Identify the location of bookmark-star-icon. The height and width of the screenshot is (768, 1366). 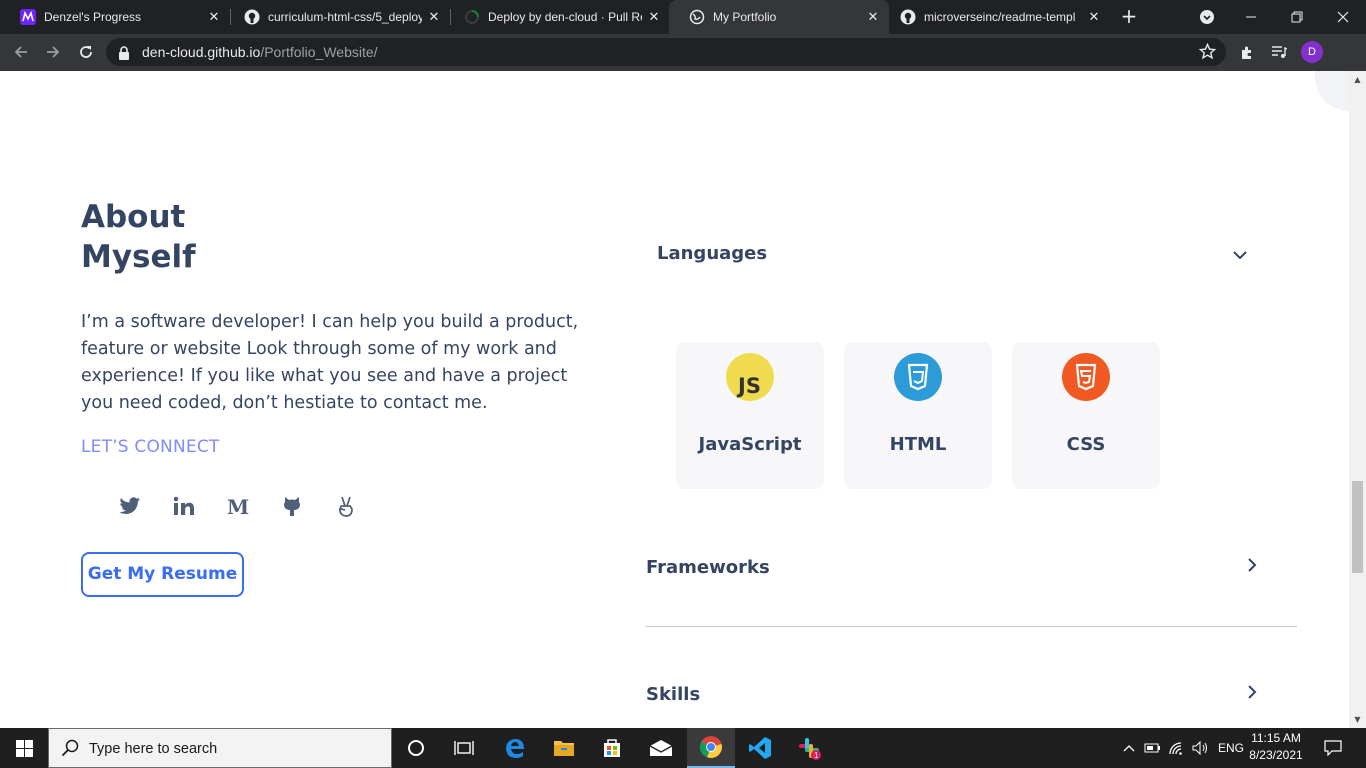
(1207, 53).